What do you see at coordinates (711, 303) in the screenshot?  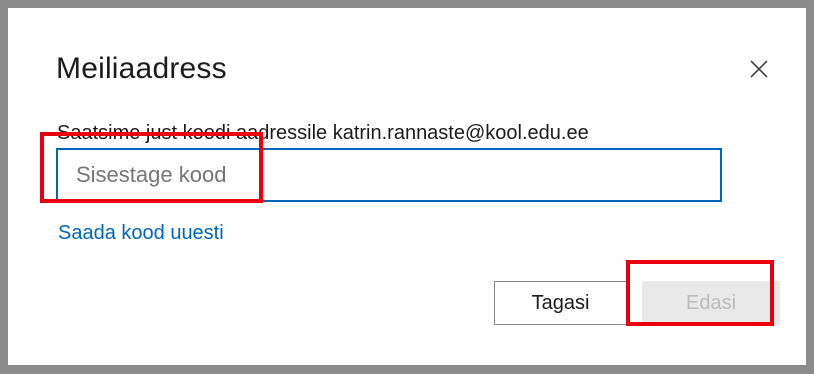 I see `next-button: Edasi` at bounding box center [711, 303].